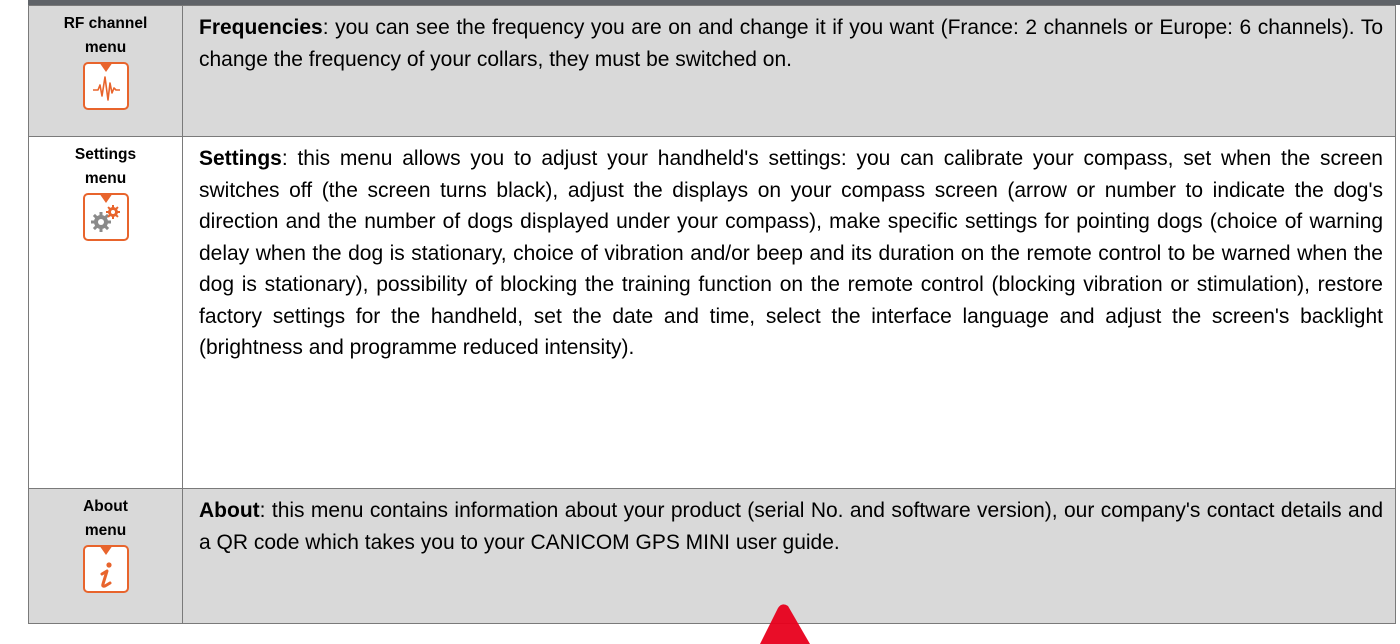 The image size is (1400, 644). I want to click on term-about: About, so click(229, 510).